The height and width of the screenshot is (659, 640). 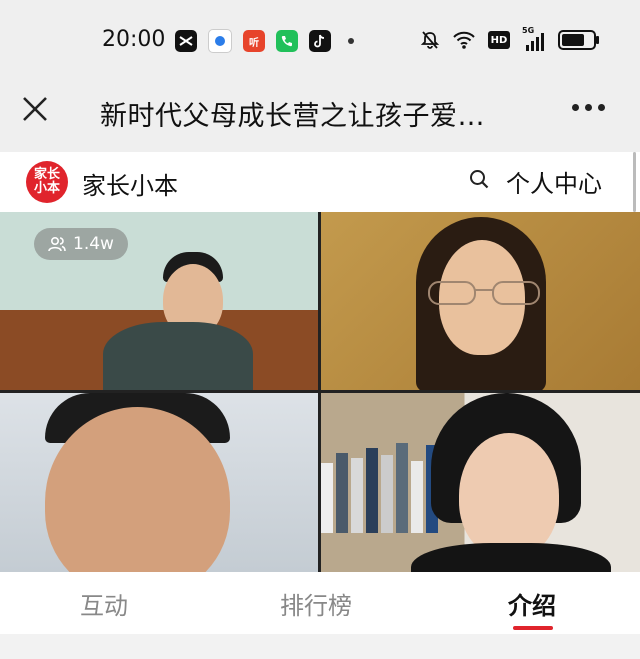 I want to click on system-icons: HD 5G, so click(x=509, y=38).